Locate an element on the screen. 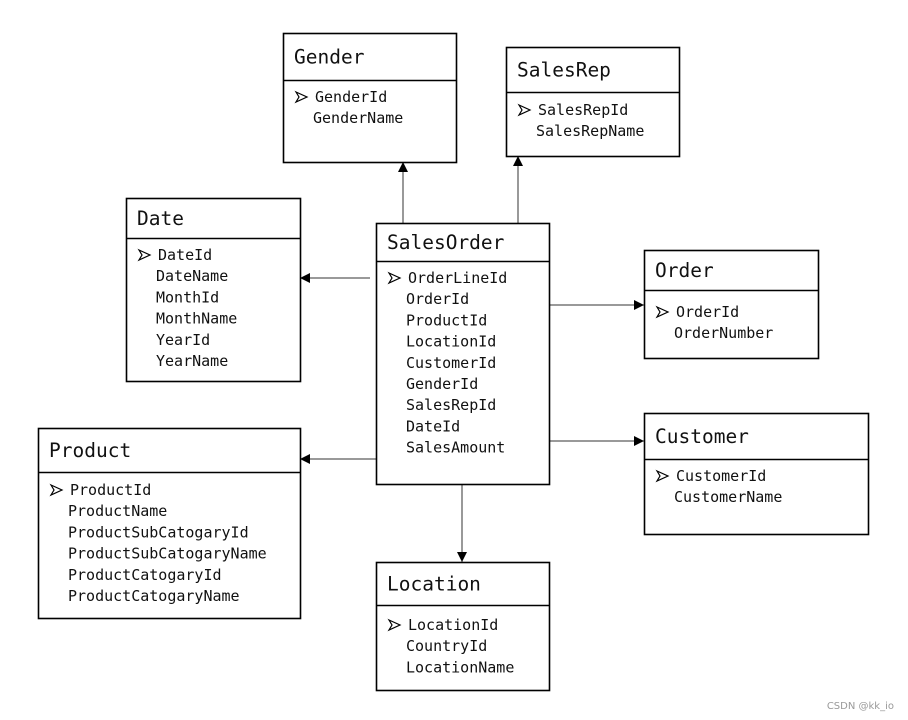 This screenshot has width=908, height=720. entity-field: YearId is located at coordinates (183, 340).